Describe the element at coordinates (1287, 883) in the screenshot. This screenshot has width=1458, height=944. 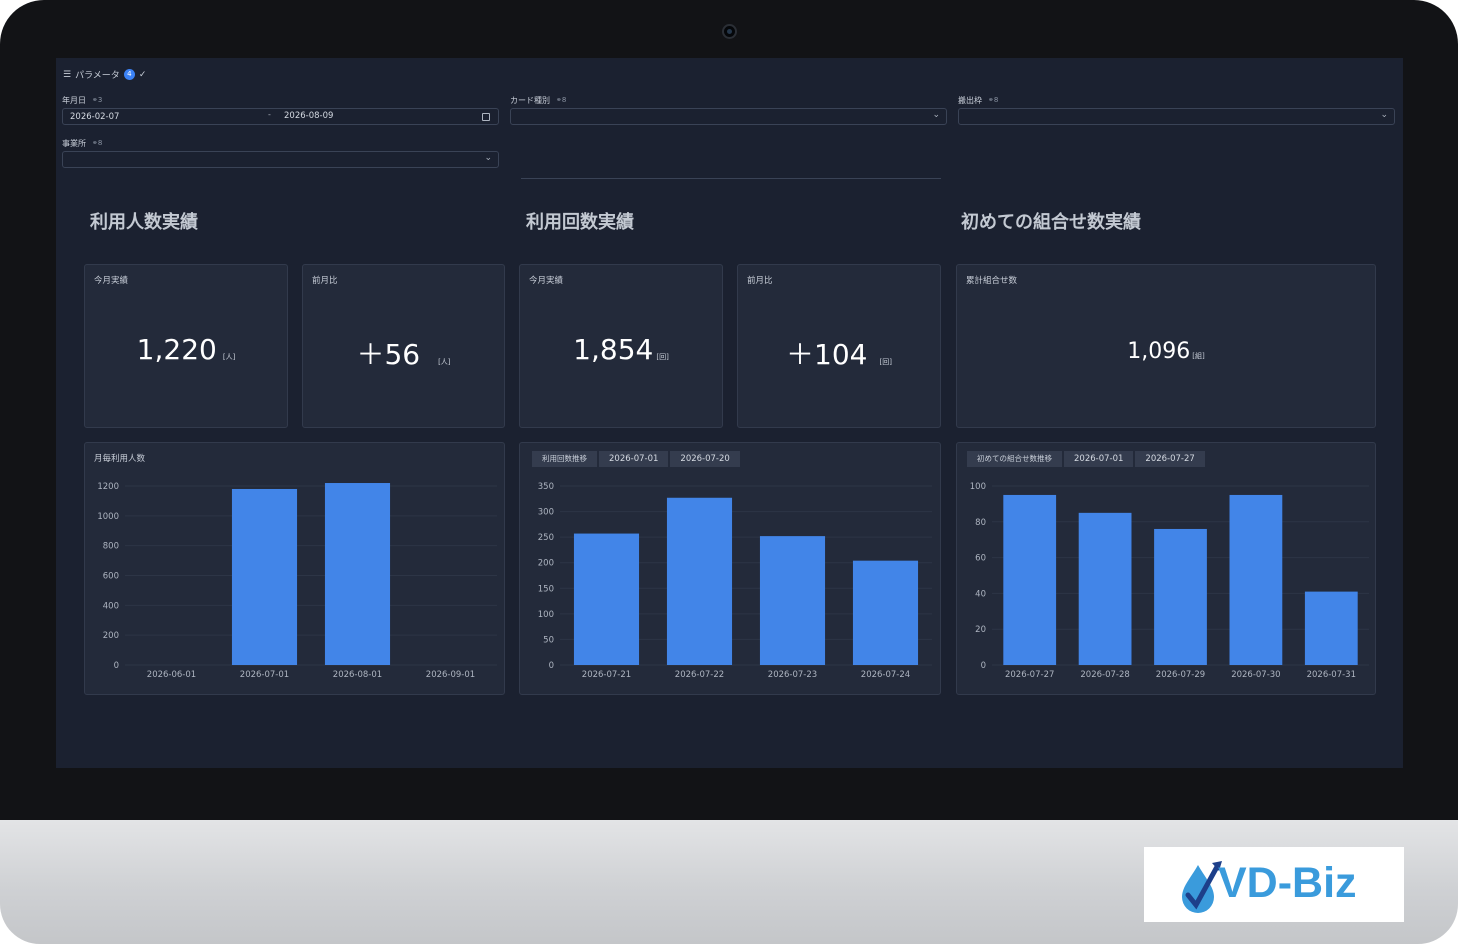
I see `brand-logo-text: VD-Biz` at that location.